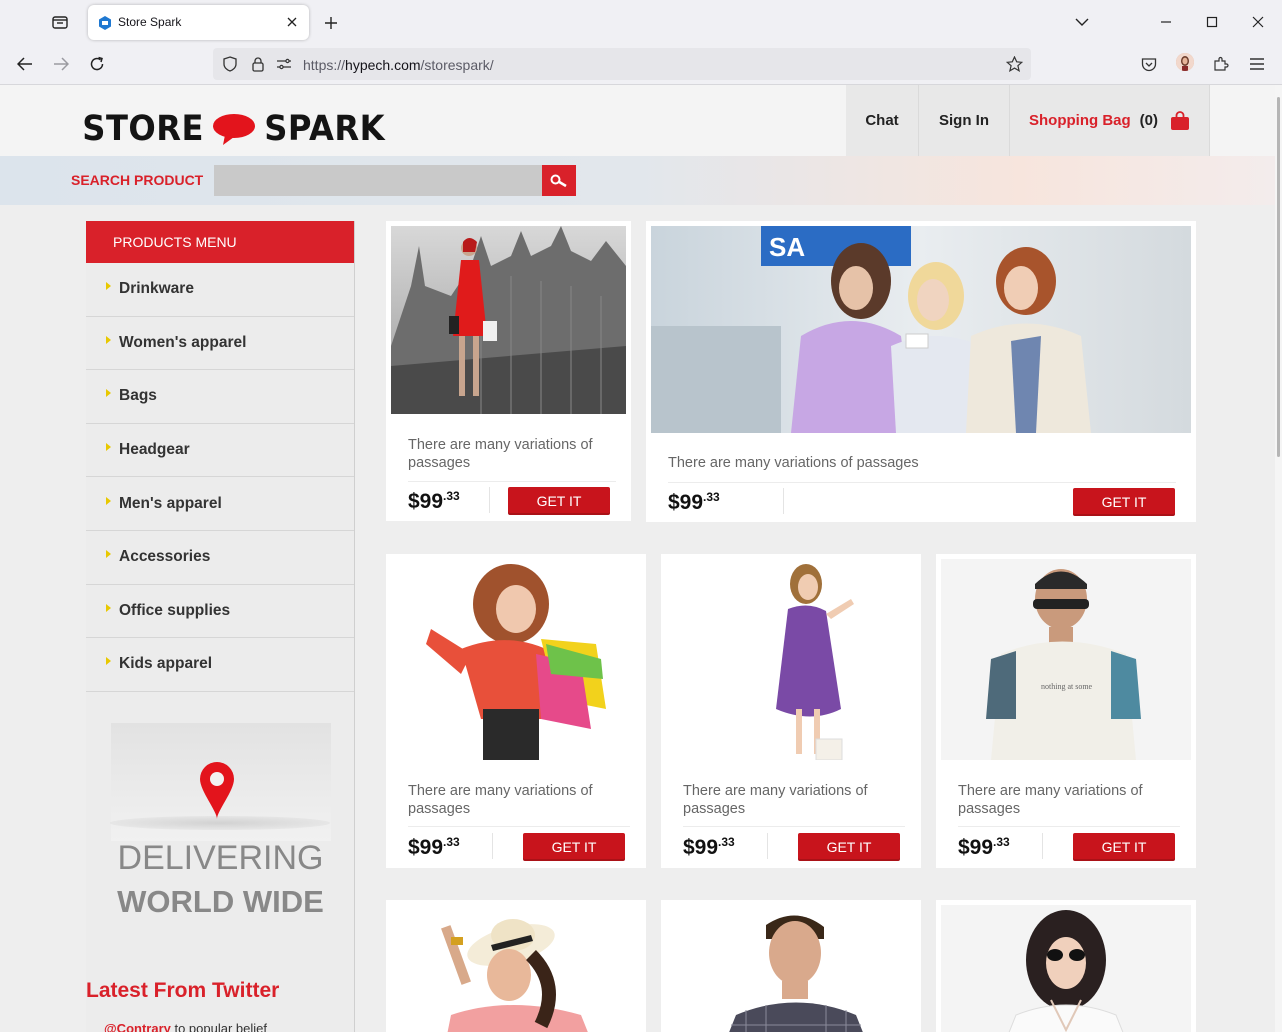 This screenshot has width=1282, height=1032. Describe the element at coordinates (508, 320) in the screenshot. I see `product-image-woman-red-dress` at that location.